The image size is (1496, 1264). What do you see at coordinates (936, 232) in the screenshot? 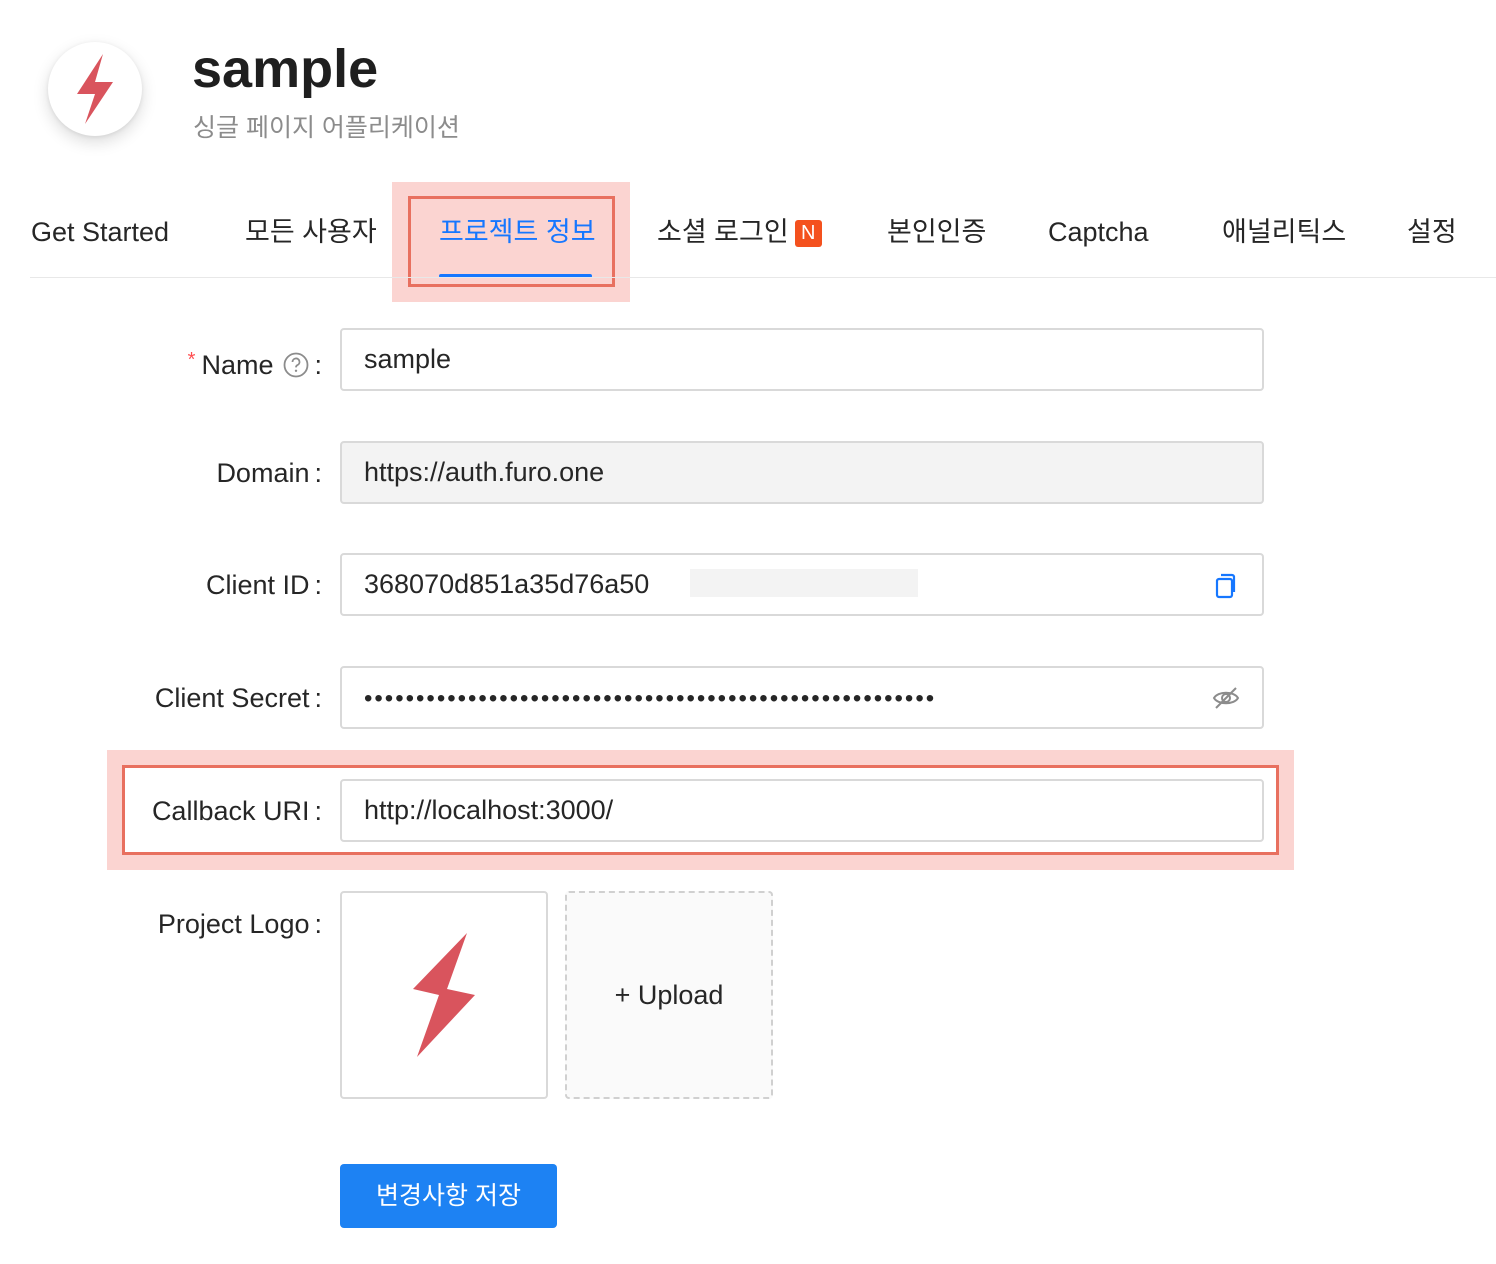
I see `tab-identity-verification: 본인인증` at bounding box center [936, 232].